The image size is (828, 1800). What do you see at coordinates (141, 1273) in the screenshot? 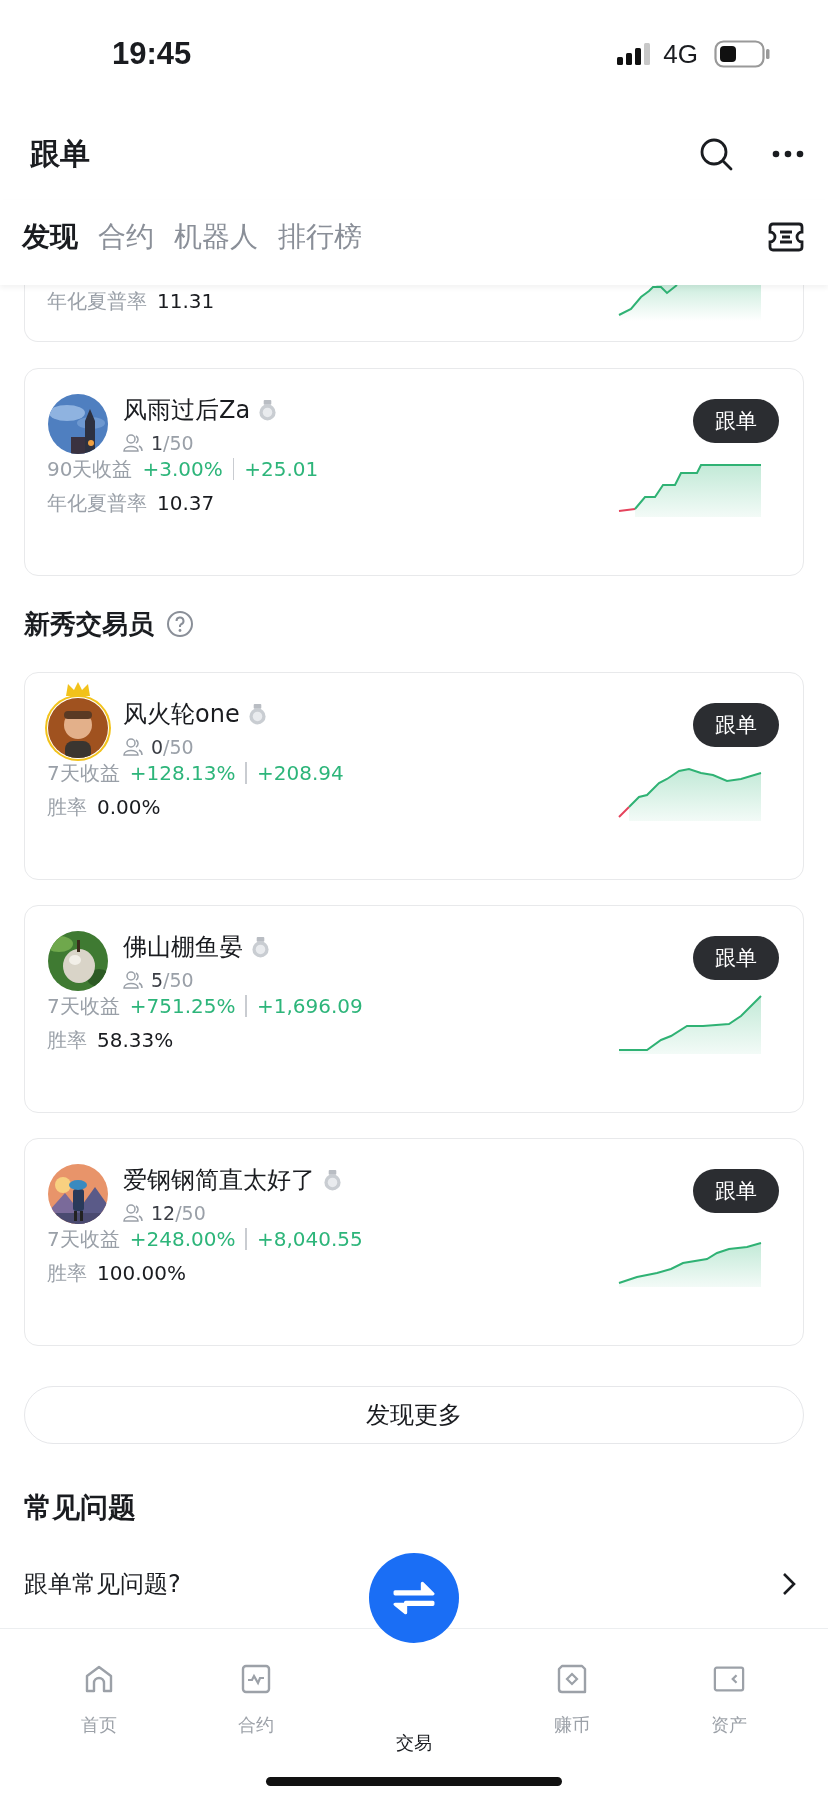
I see `metric-value: 100.00%` at bounding box center [141, 1273].